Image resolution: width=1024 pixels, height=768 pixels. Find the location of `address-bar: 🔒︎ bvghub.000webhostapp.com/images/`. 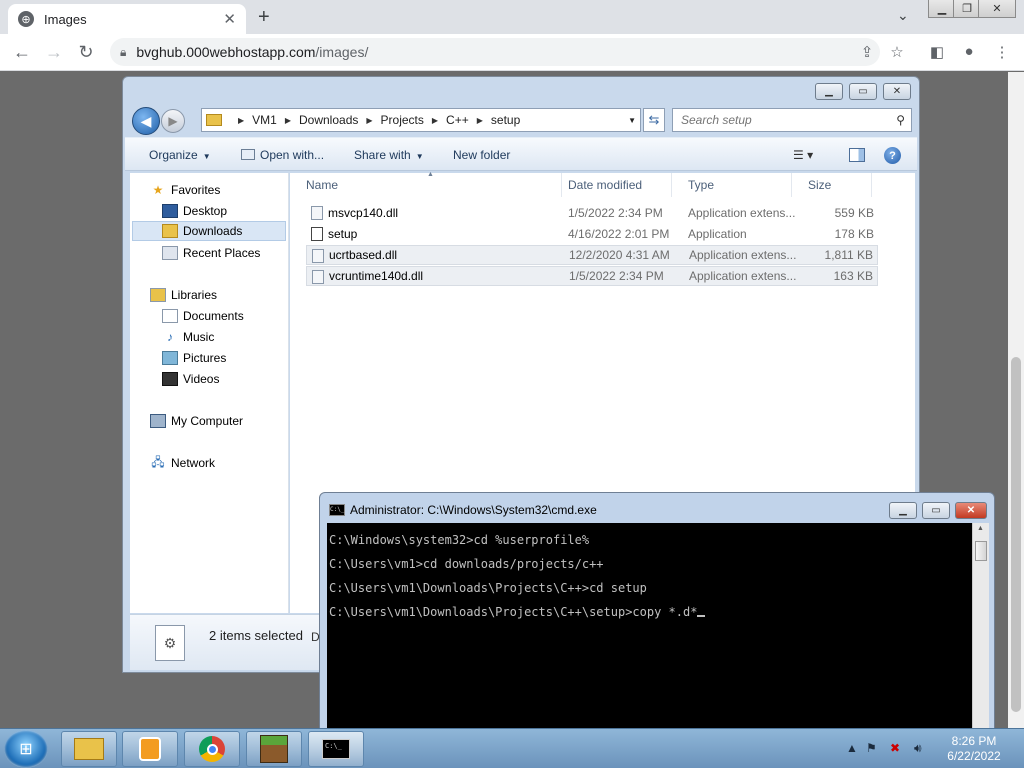

address-bar: 🔒︎ bvghub.000webhostapp.com/images/ is located at coordinates (495, 52).